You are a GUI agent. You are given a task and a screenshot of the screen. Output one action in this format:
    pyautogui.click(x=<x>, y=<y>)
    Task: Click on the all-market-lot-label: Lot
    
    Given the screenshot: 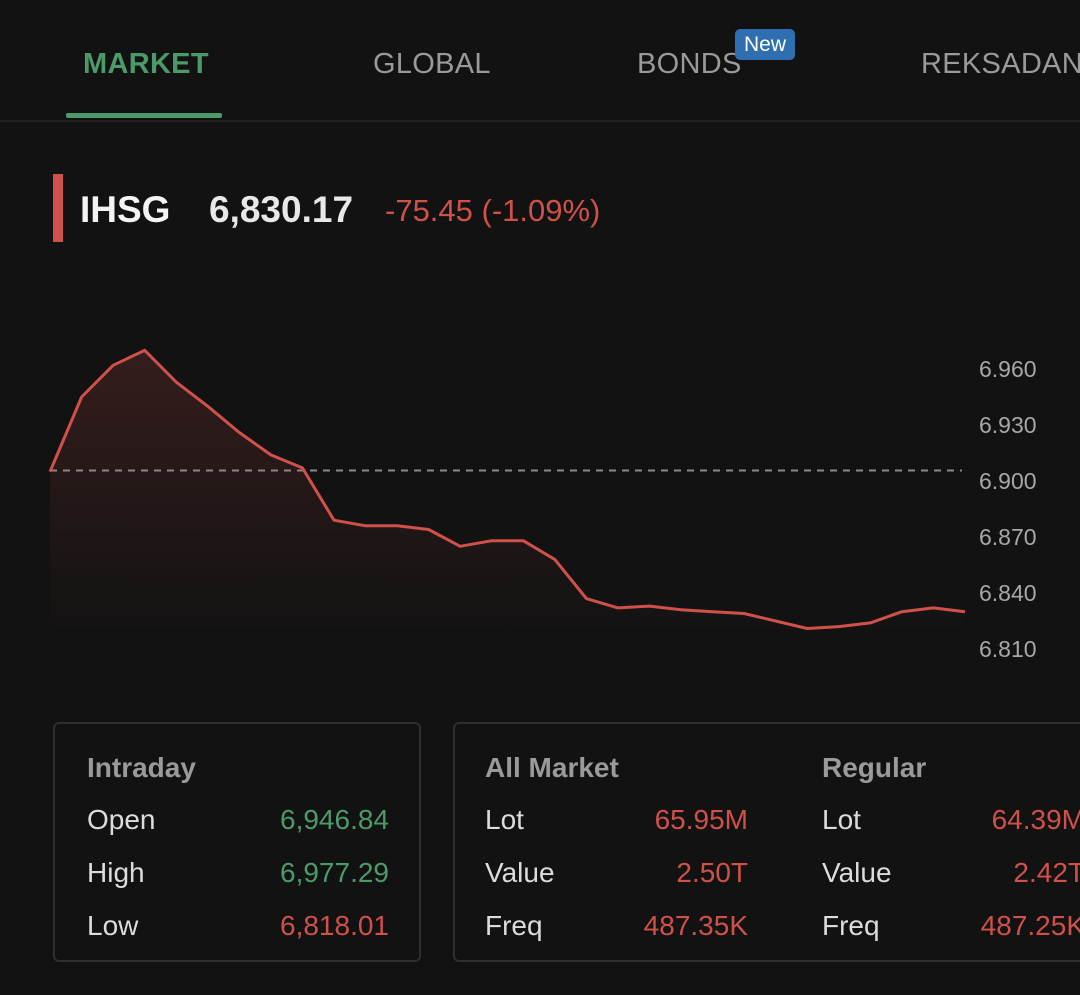 What is the action you would take?
    pyautogui.click(x=504, y=819)
    